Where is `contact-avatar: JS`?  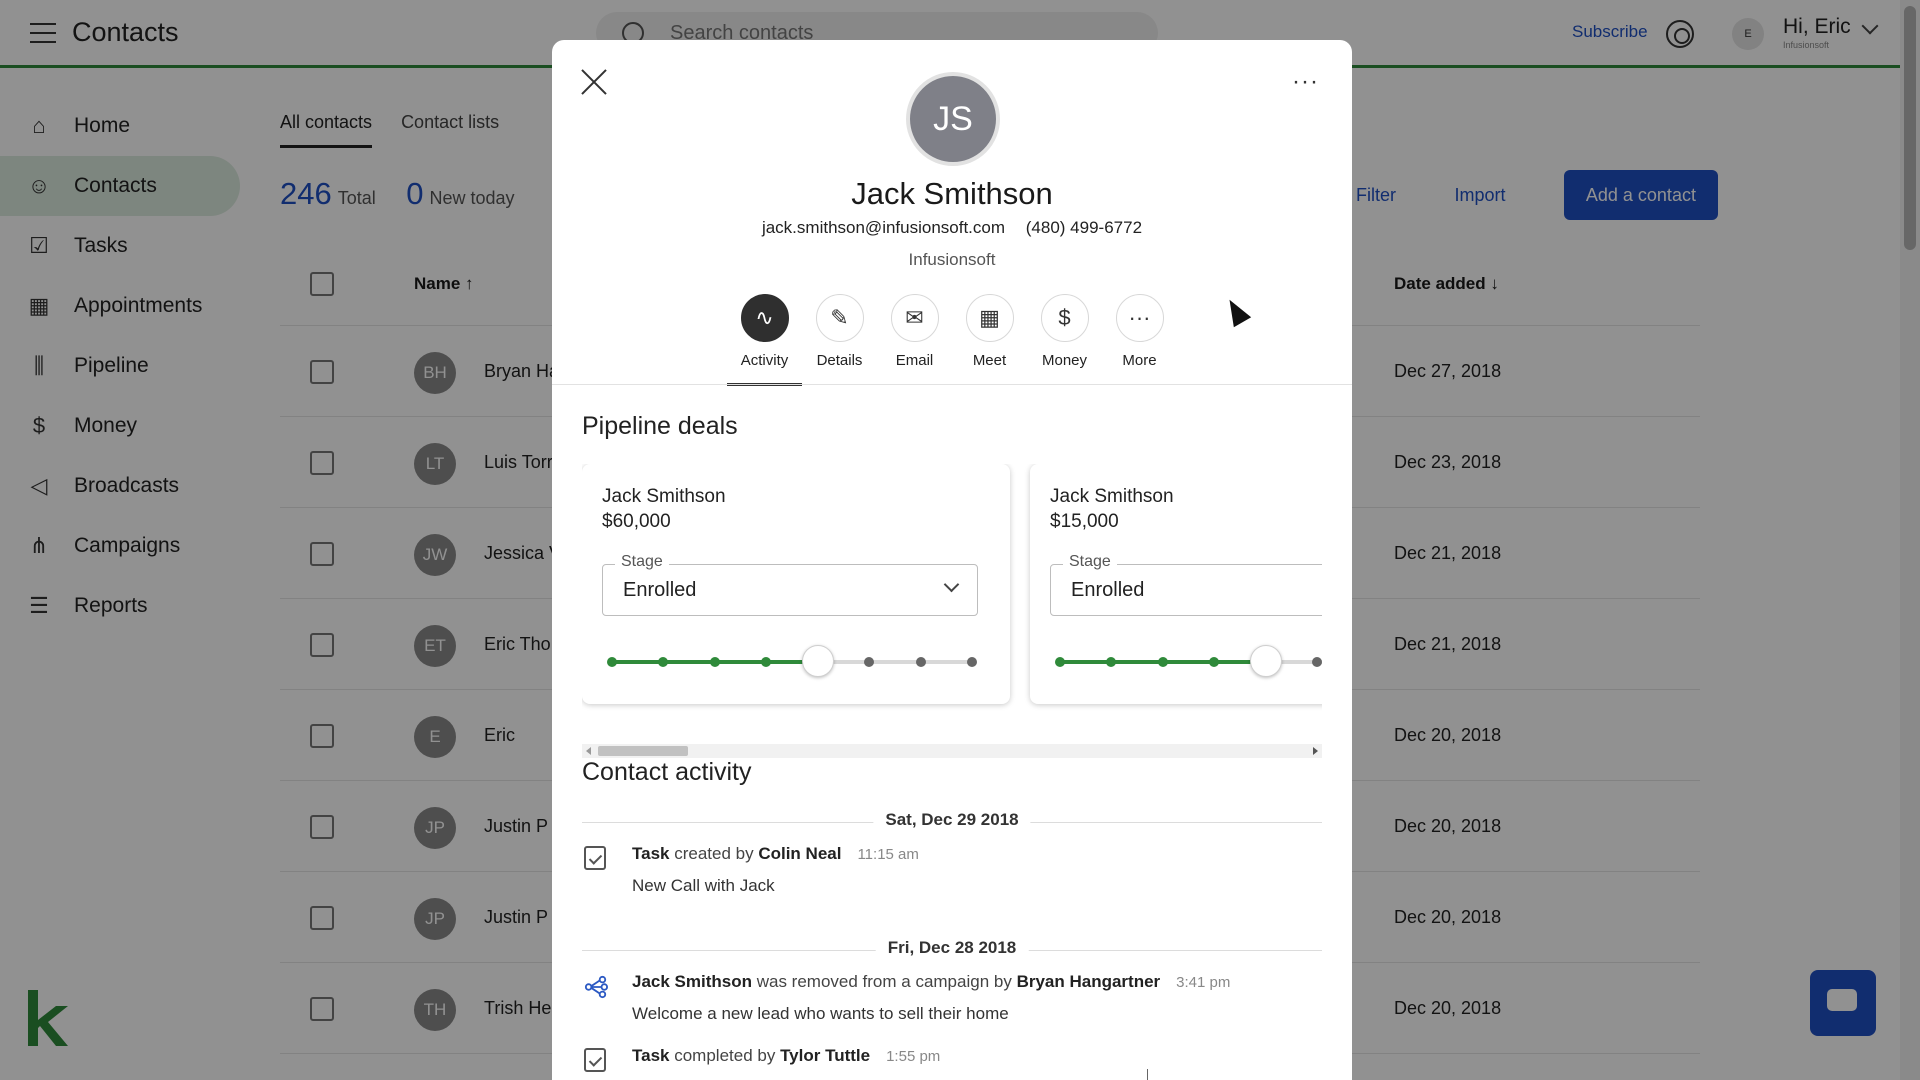 contact-avatar: JS is located at coordinates (953, 119).